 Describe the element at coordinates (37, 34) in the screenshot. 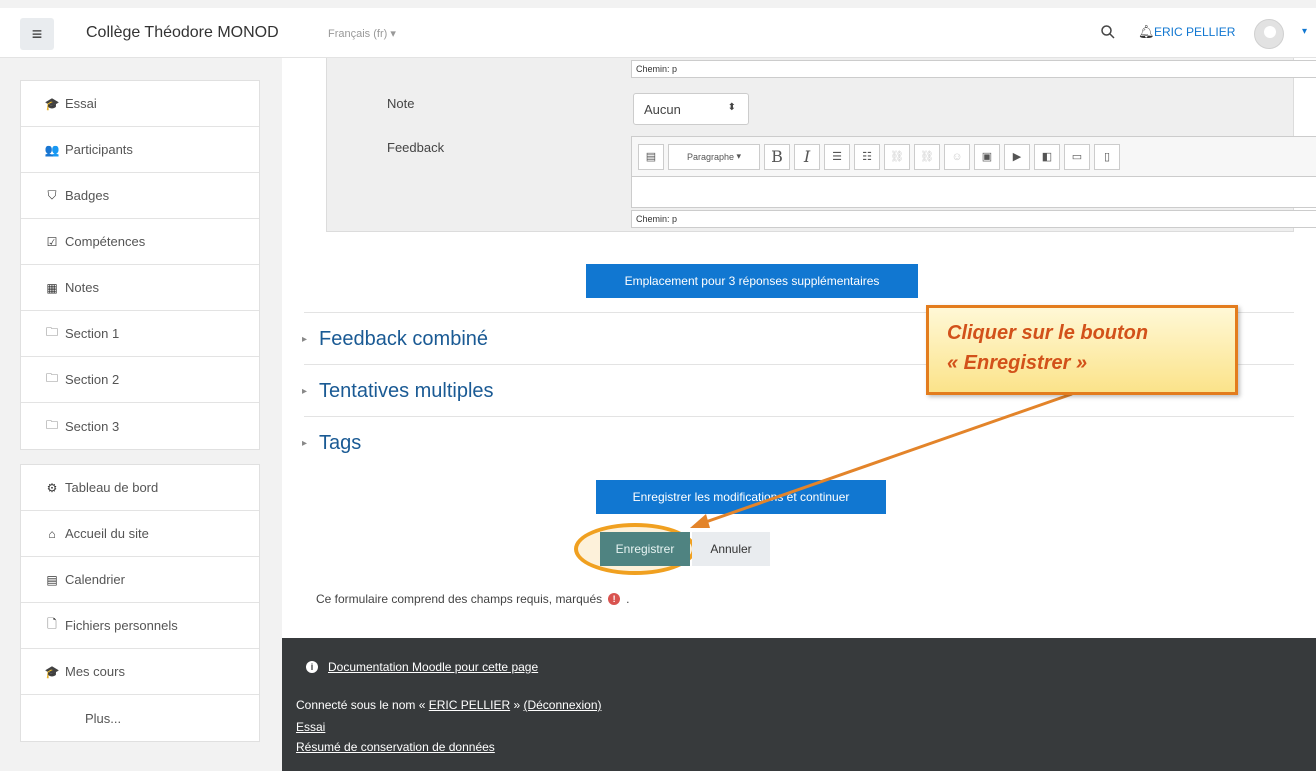

I see `hamburger-icon: ≡` at that location.